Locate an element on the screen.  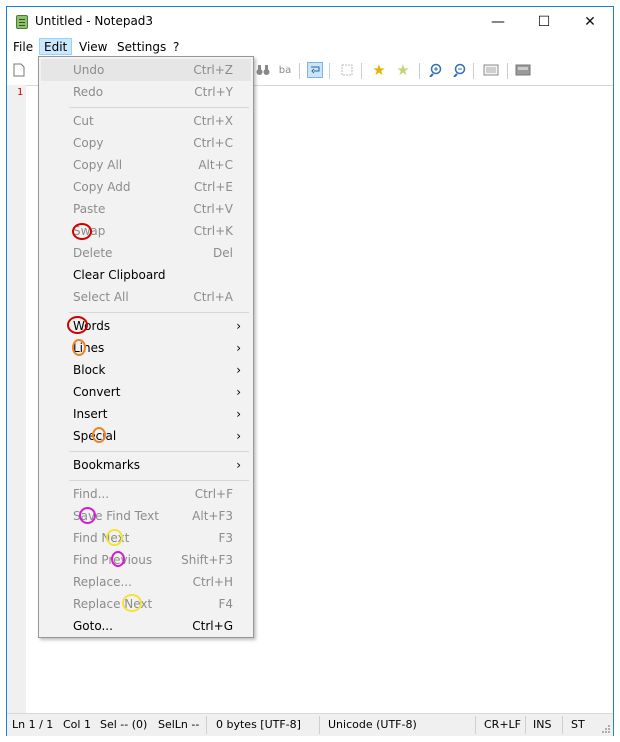
insert-label: Insert is located at coordinates (90, 414).